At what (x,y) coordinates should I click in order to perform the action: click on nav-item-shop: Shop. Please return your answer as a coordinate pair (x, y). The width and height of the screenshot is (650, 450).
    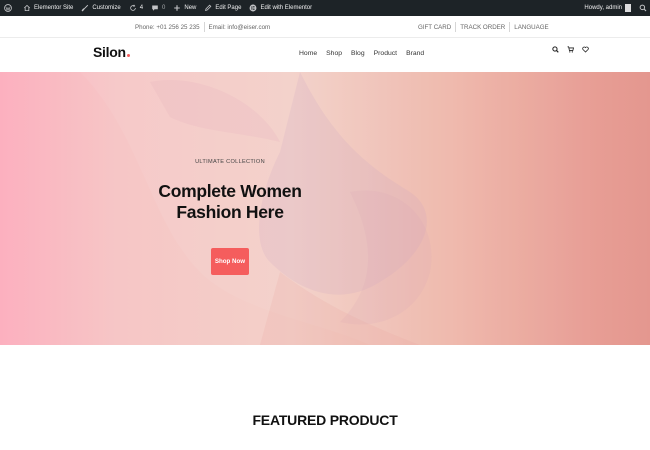
    Looking at the image, I should click on (334, 53).